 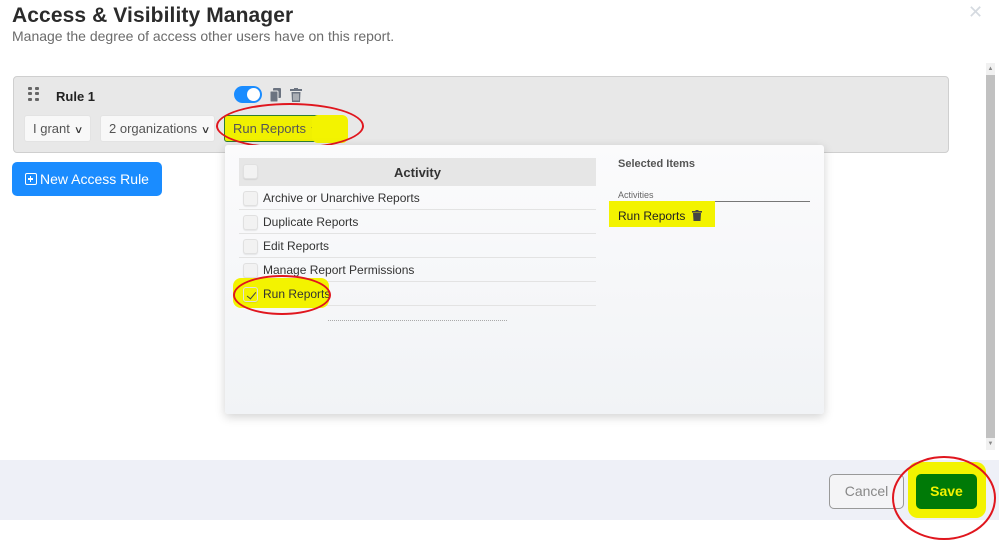 What do you see at coordinates (696, 217) in the screenshot?
I see `remove-trash-icon` at bounding box center [696, 217].